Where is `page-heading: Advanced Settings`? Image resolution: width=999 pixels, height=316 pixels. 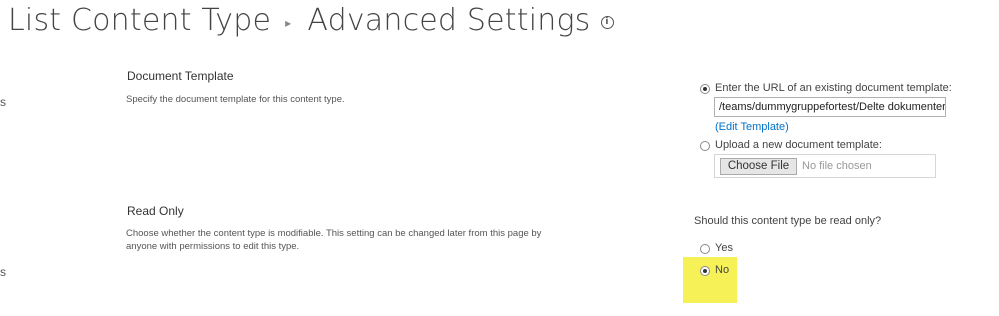 page-heading: Advanced Settings is located at coordinates (449, 20).